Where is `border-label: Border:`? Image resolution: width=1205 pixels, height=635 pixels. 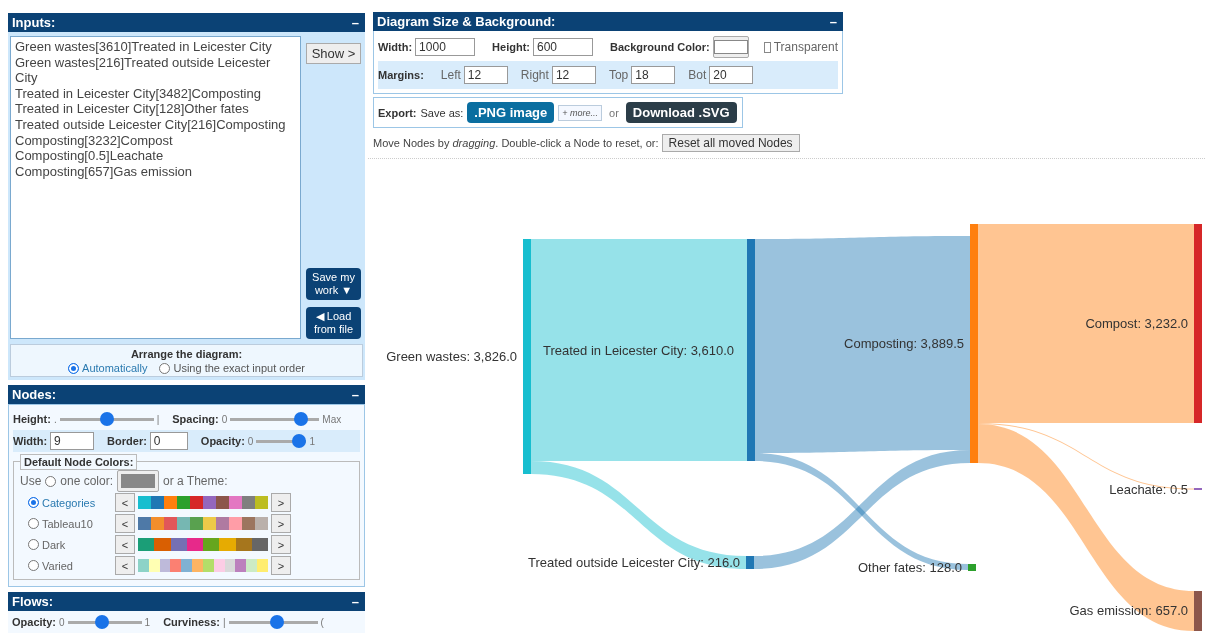
border-label: Border: is located at coordinates (127, 441).